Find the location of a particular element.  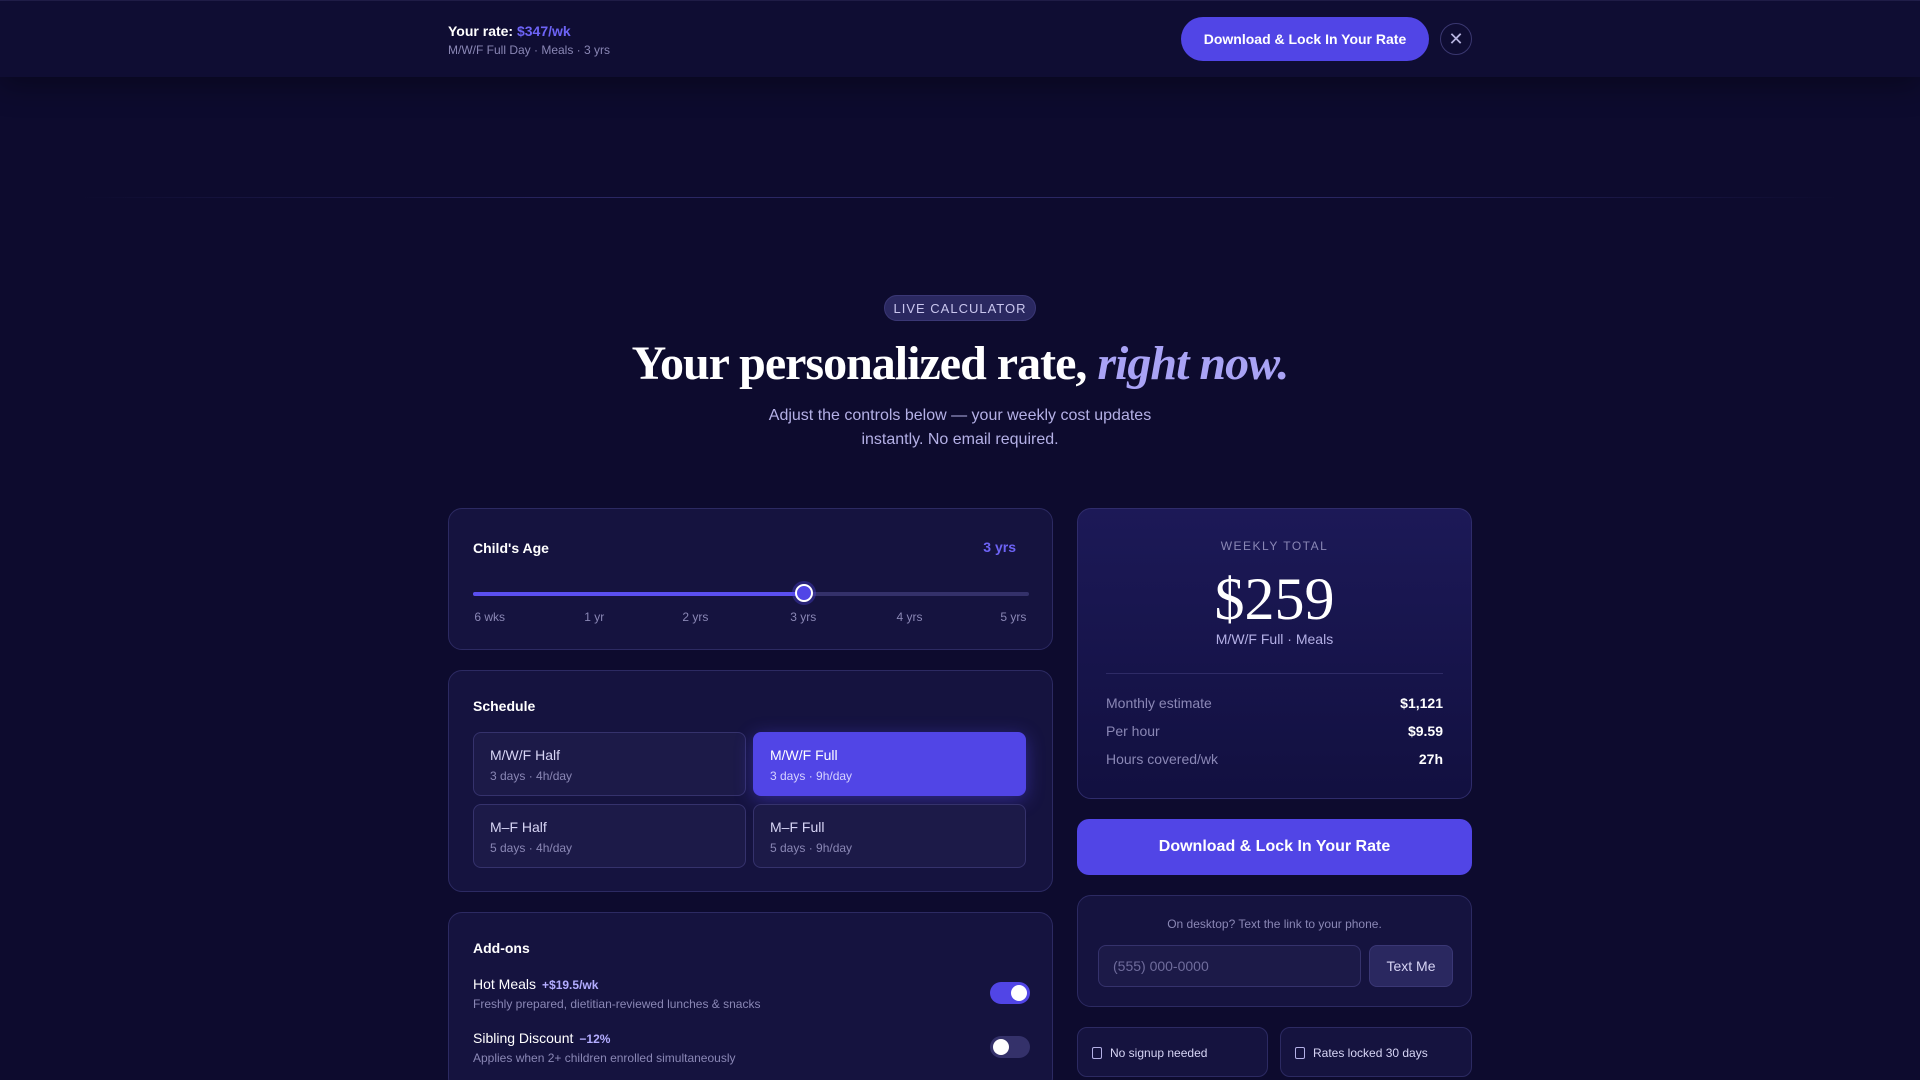

addon-hot-meals: Hot Meals +$19.5/wk is located at coordinates (535, 984).